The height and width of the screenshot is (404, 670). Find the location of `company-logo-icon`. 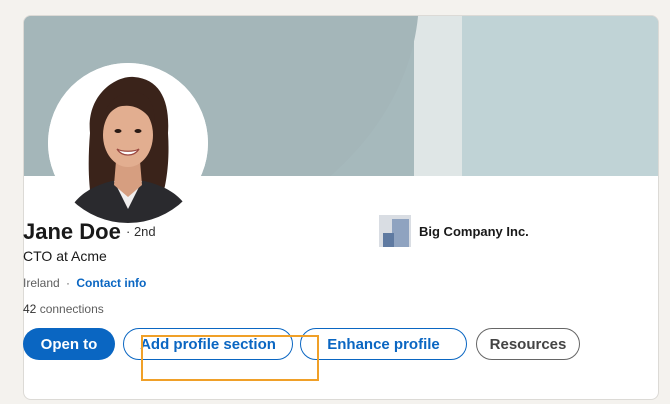

company-logo-icon is located at coordinates (395, 231).